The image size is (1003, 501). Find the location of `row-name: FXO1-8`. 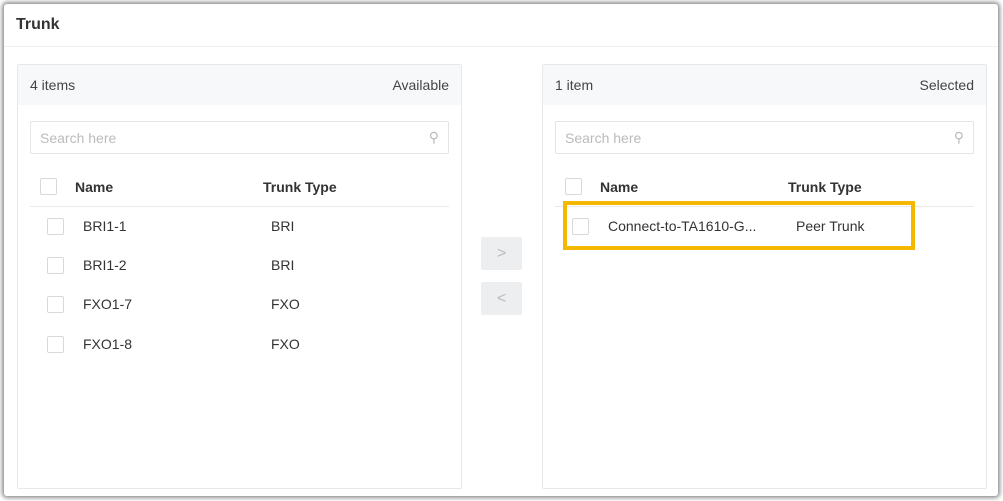

row-name: FXO1-8 is located at coordinates (108, 344).